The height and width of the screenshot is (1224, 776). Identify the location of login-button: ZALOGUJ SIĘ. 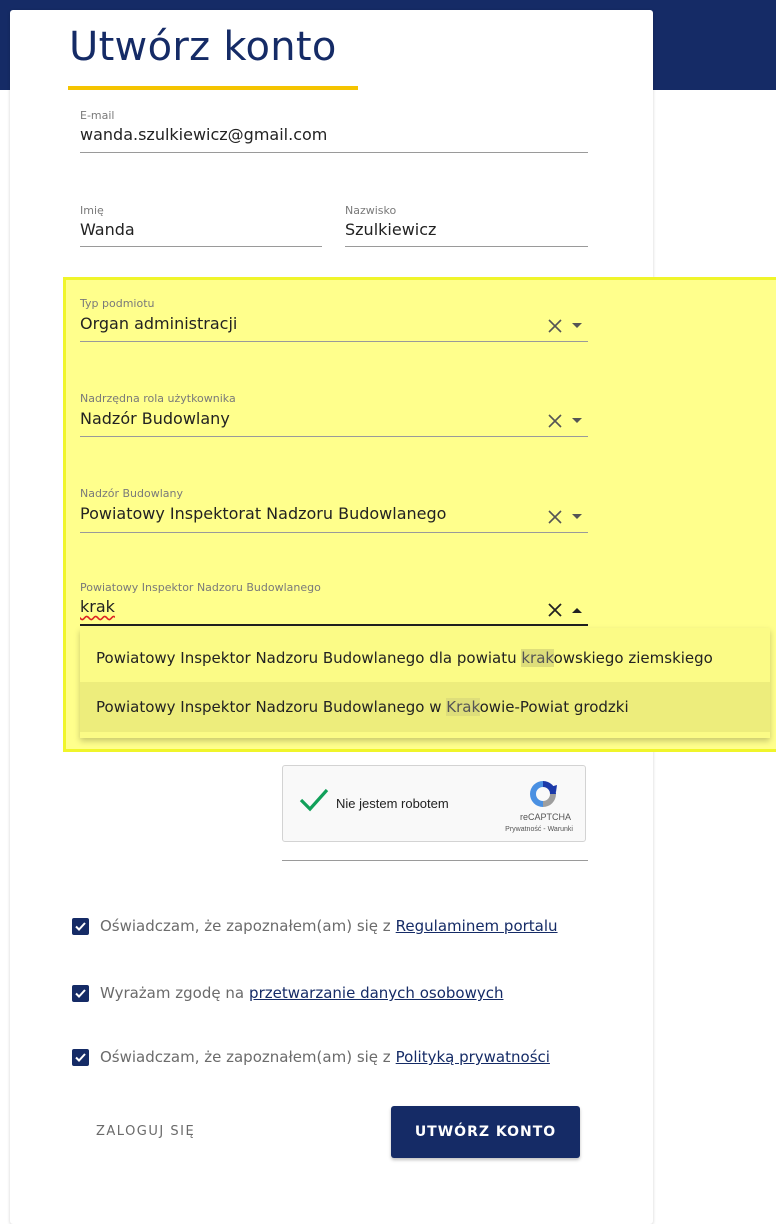
(145, 1131).